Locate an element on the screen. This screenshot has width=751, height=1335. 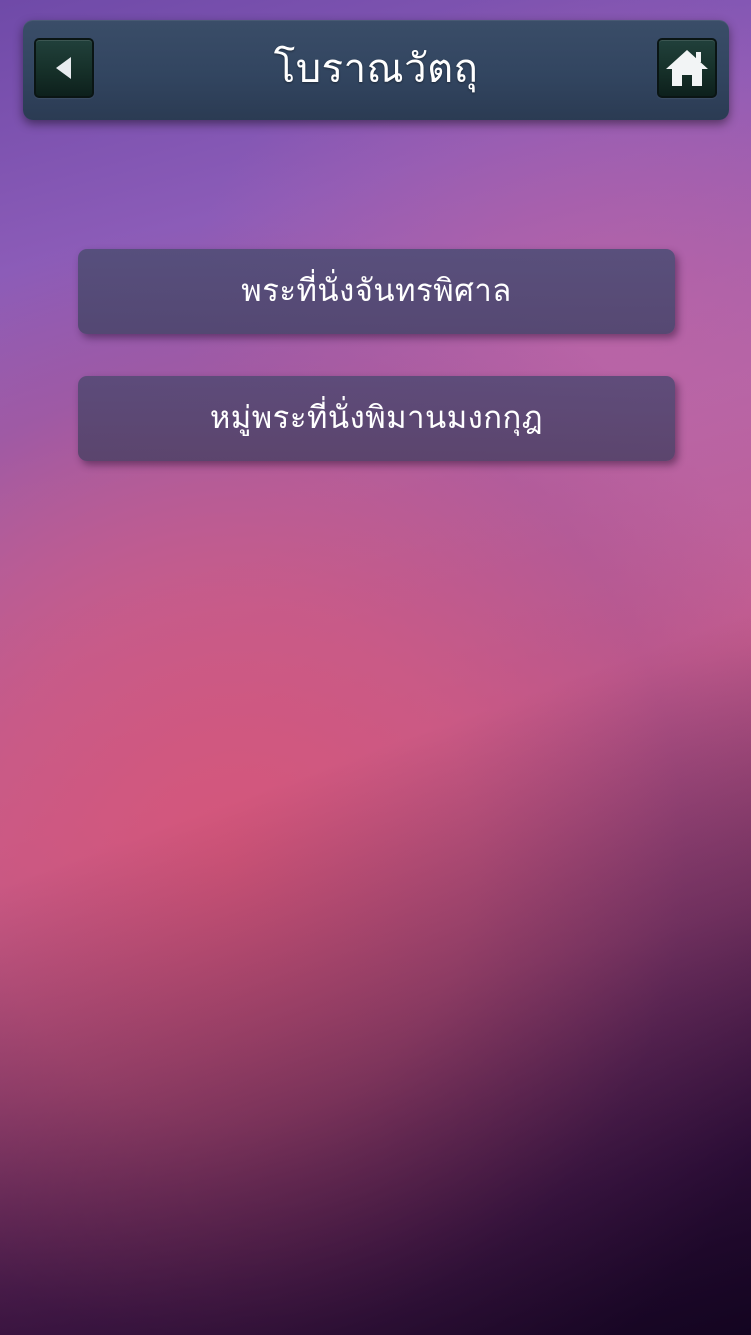
home-icon is located at coordinates (687, 68).